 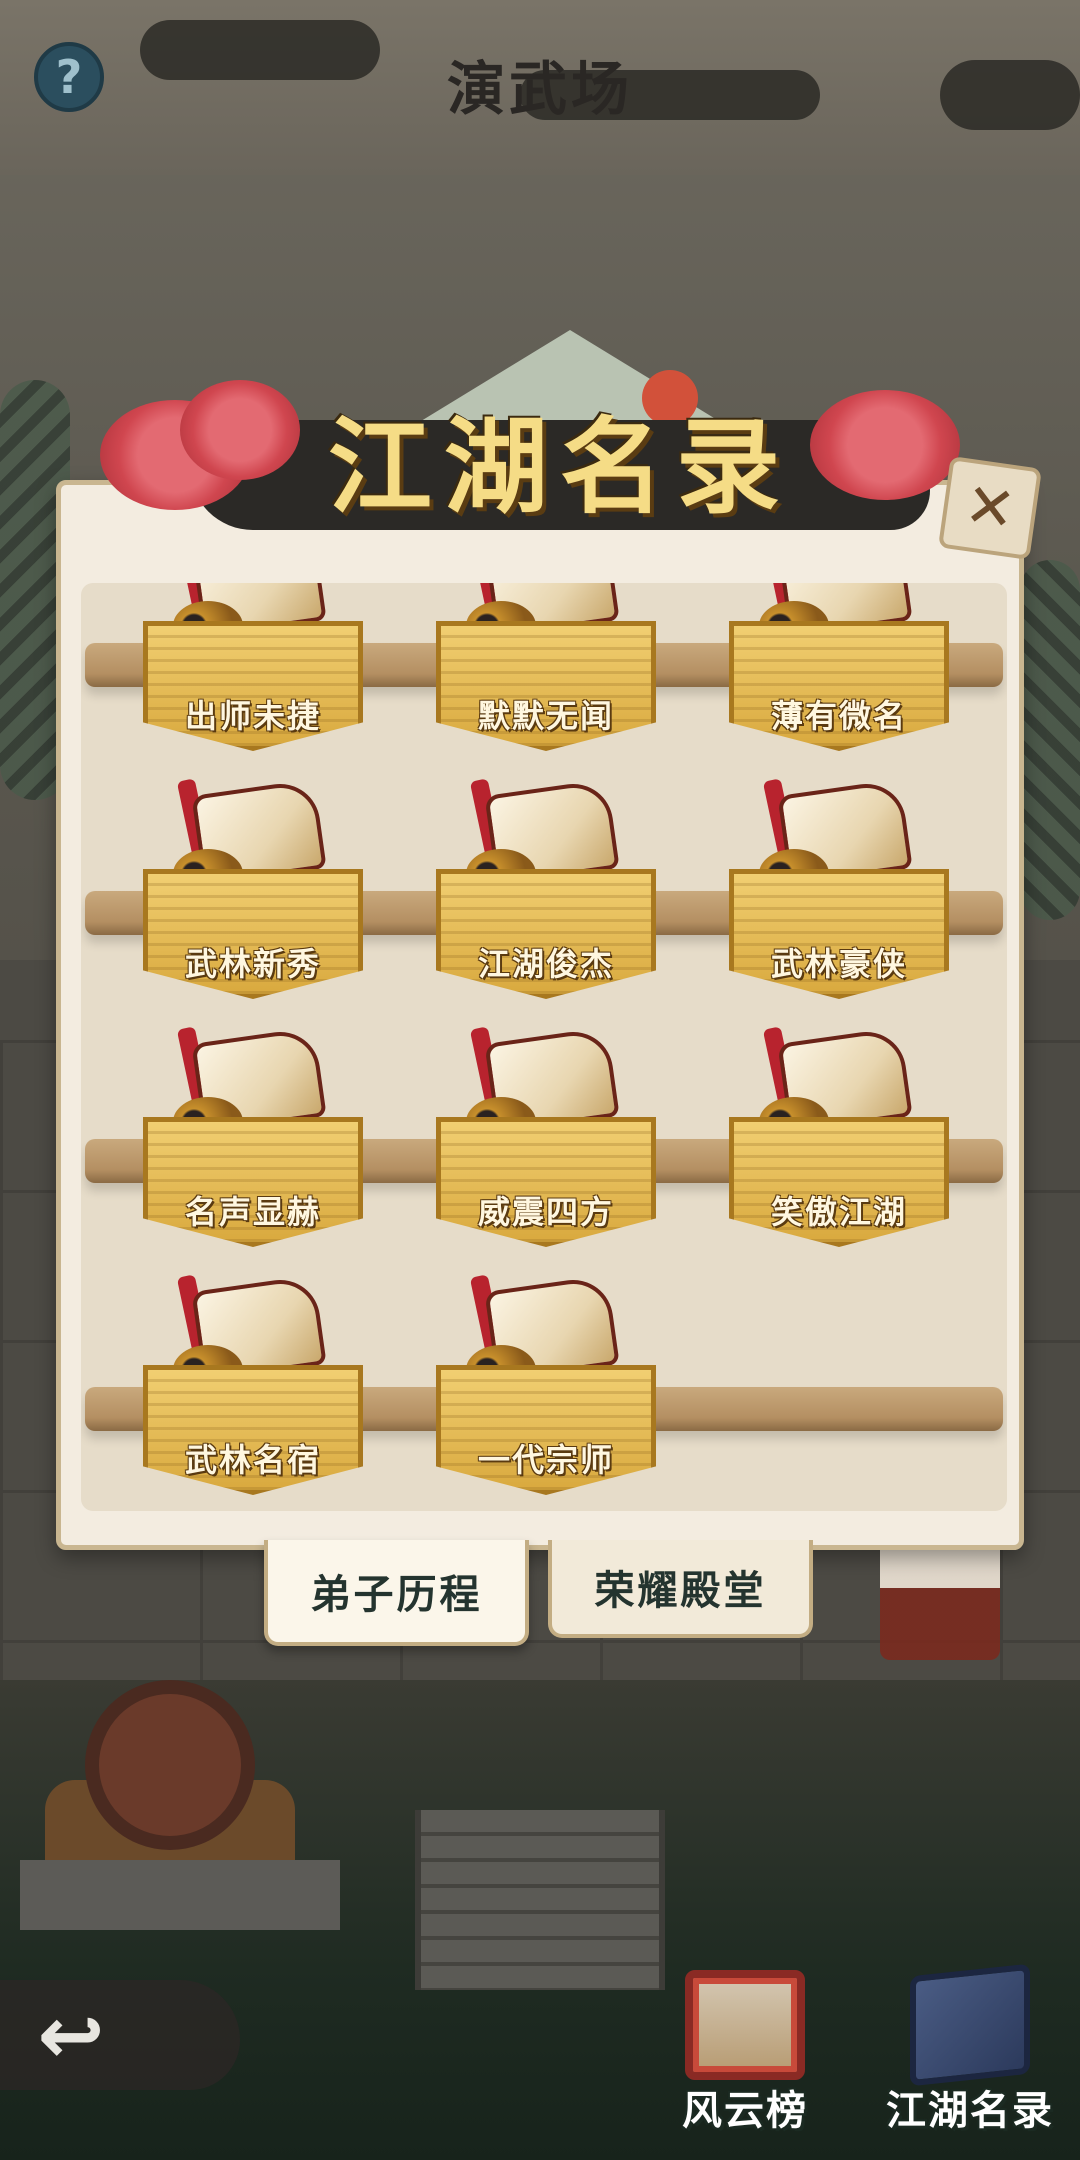 What do you see at coordinates (170, 1765) in the screenshot?
I see `drum-icon` at bounding box center [170, 1765].